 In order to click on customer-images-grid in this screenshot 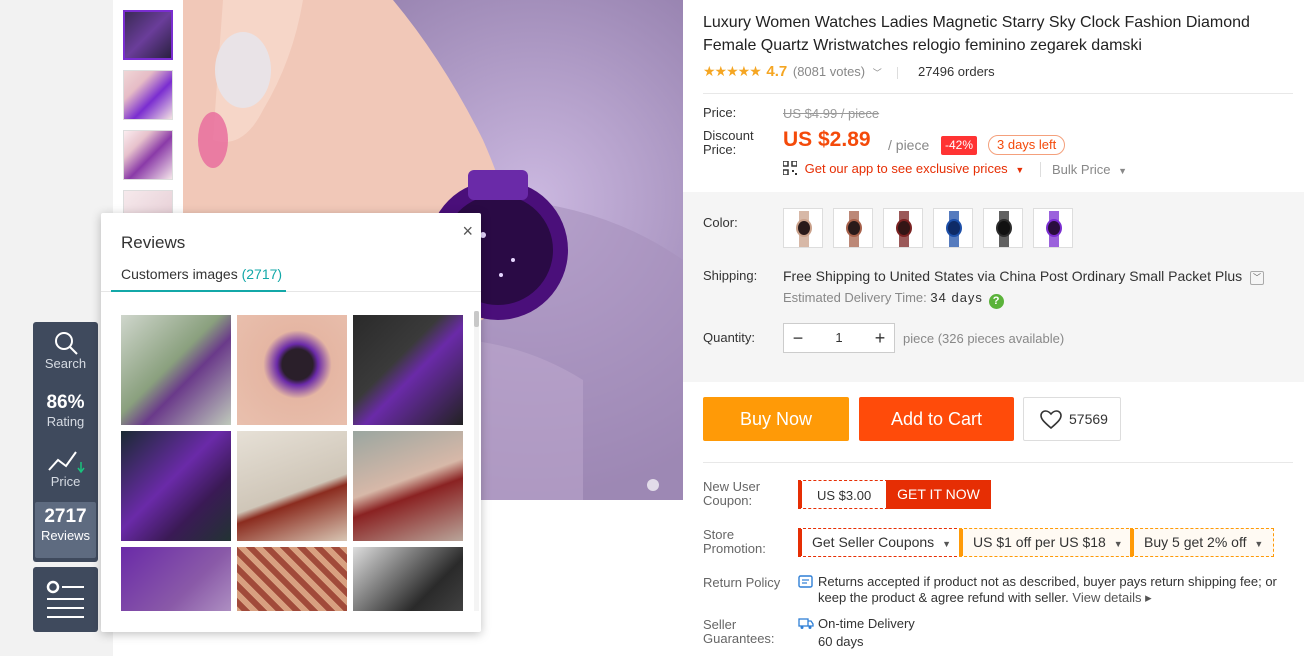, I will do `click(293, 463)`.